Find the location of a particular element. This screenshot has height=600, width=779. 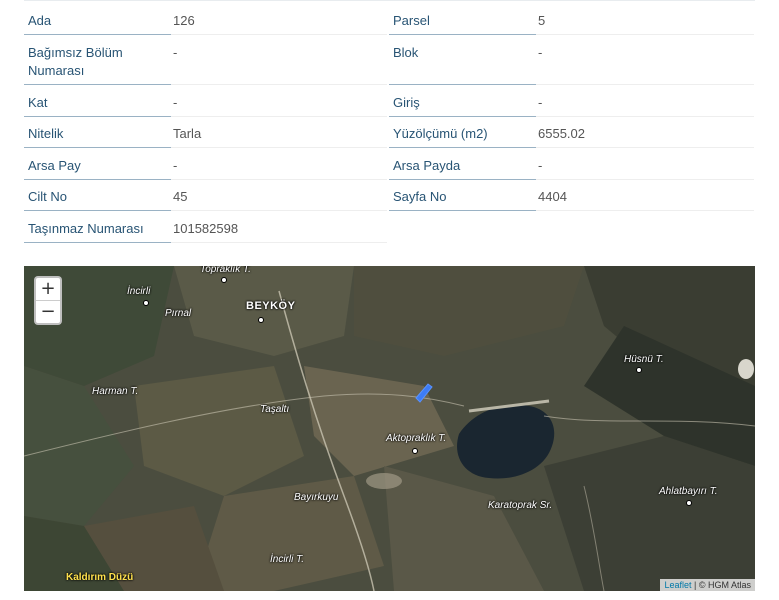

field-label-ada: Ada is located at coordinates (97, 23).